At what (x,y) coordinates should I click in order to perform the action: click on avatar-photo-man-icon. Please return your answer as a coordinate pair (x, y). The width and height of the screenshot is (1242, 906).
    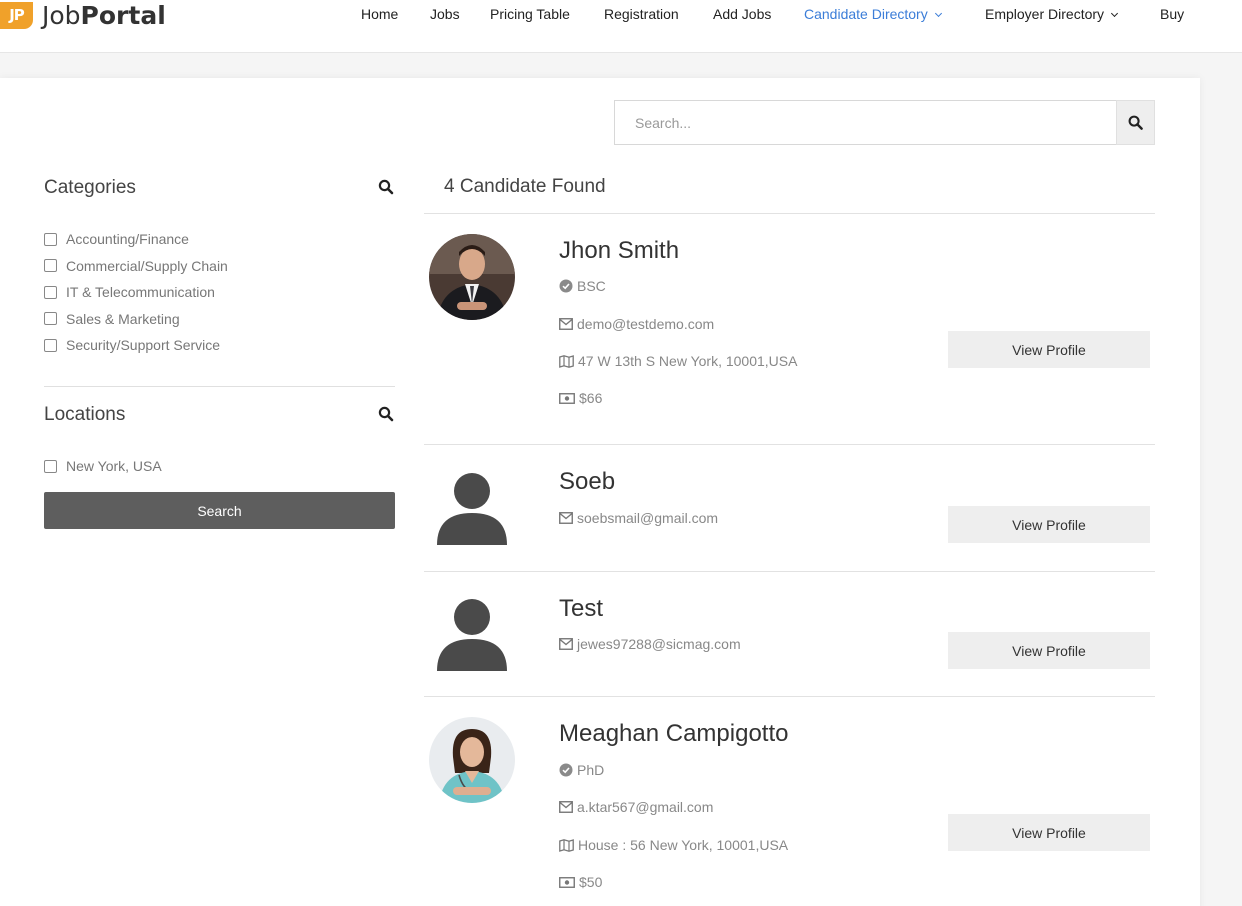
    Looking at the image, I should click on (472, 277).